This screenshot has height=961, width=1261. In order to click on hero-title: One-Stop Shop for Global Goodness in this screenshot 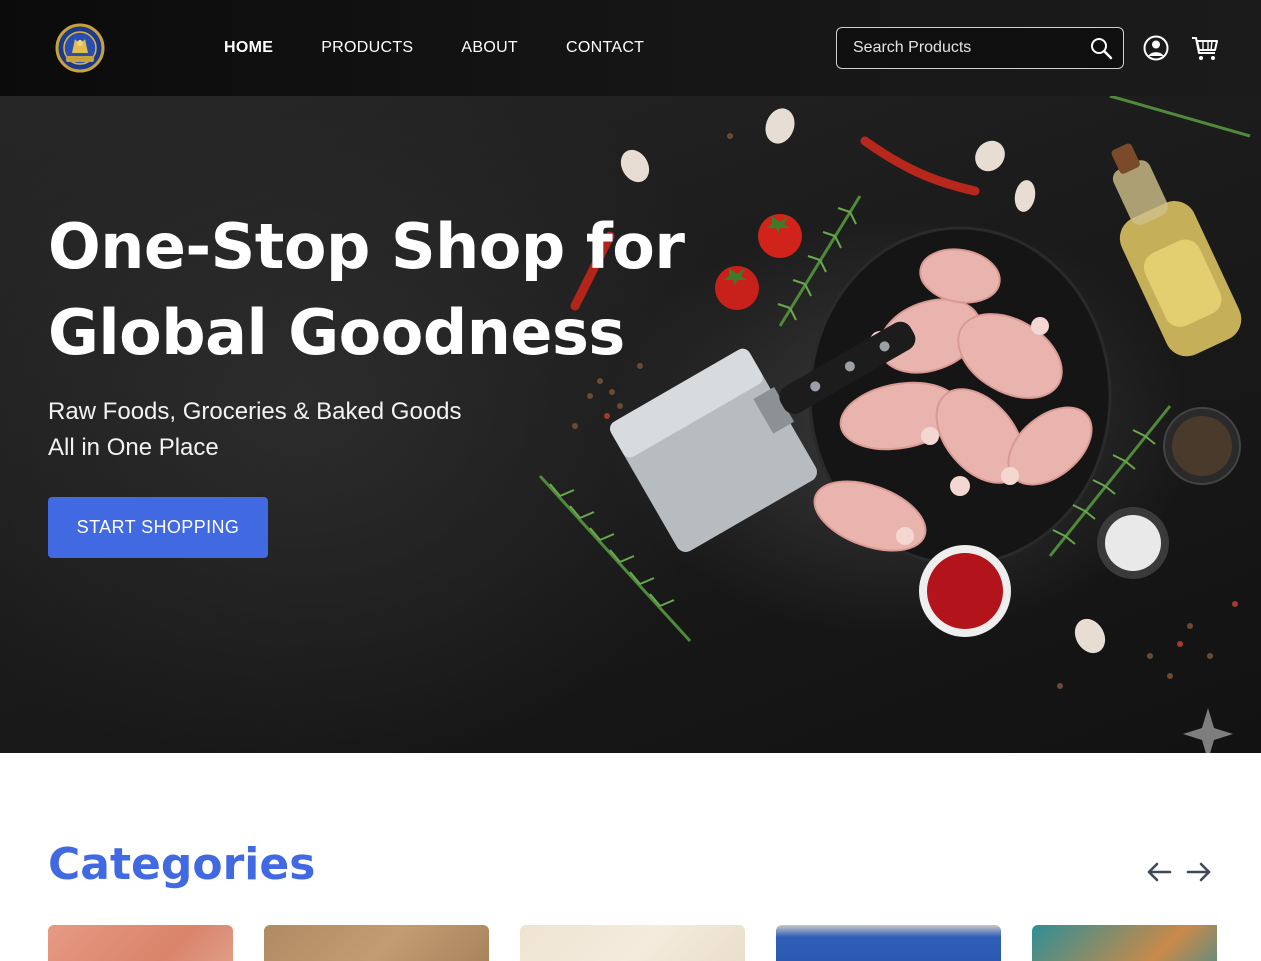, I will do `click(368, 290)`.